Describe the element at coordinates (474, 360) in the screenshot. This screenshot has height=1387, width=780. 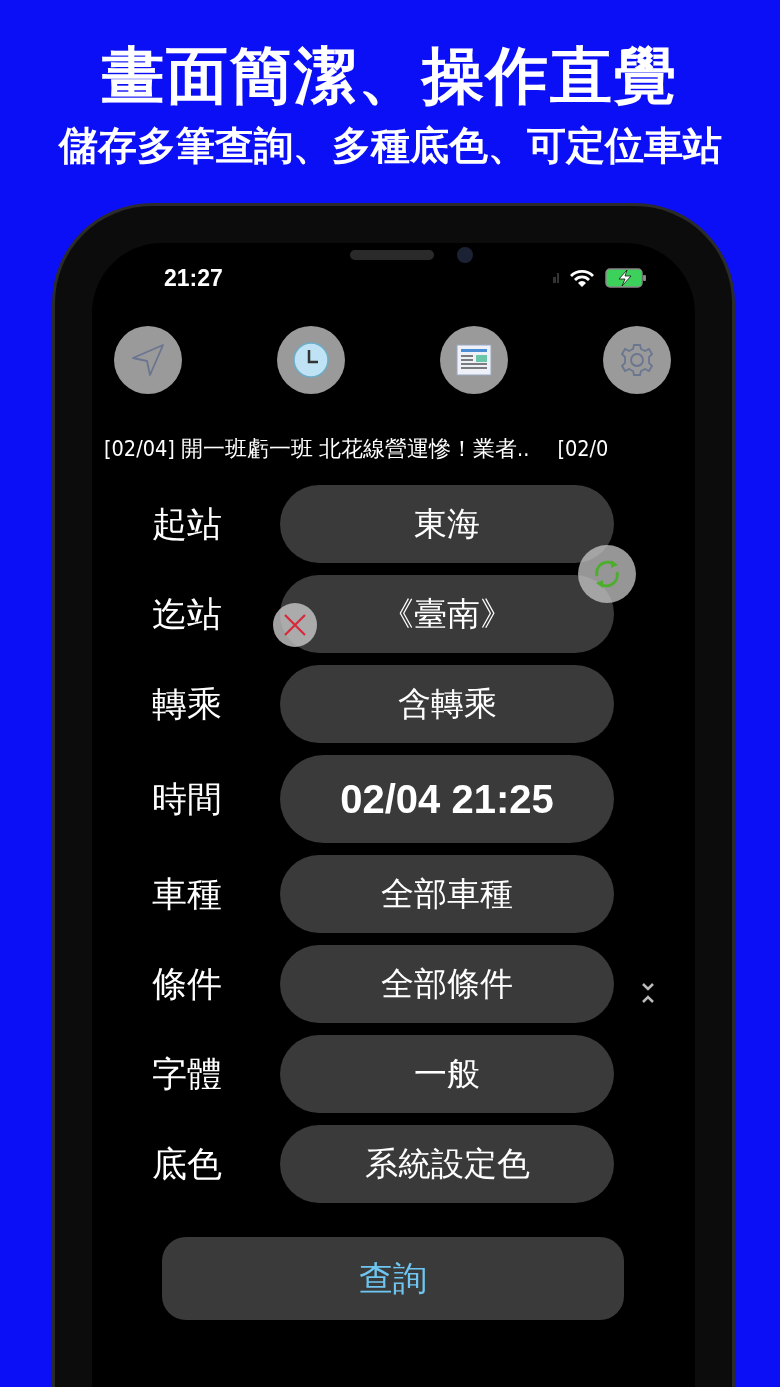
I see `newspaper-icon` at that location.